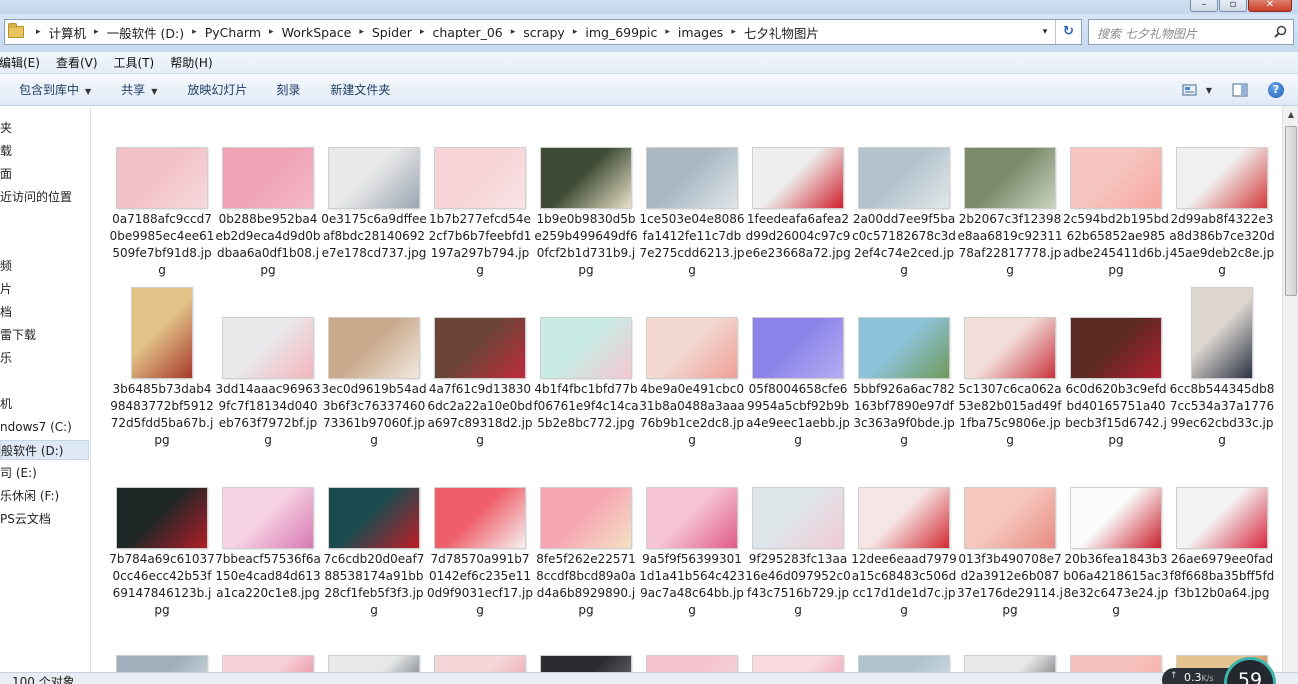  Describe the element at coordinates (781, 32) in the screenshot. I see `breadcrumb-item: 七夕礼物图片` at that location.